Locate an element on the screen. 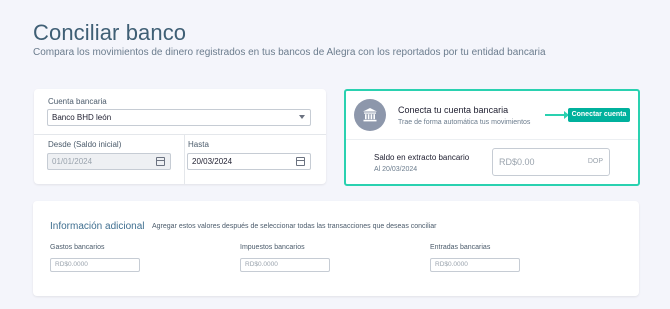  balance-date: Al 20/03/2024 is located at coordinates (396, 169).